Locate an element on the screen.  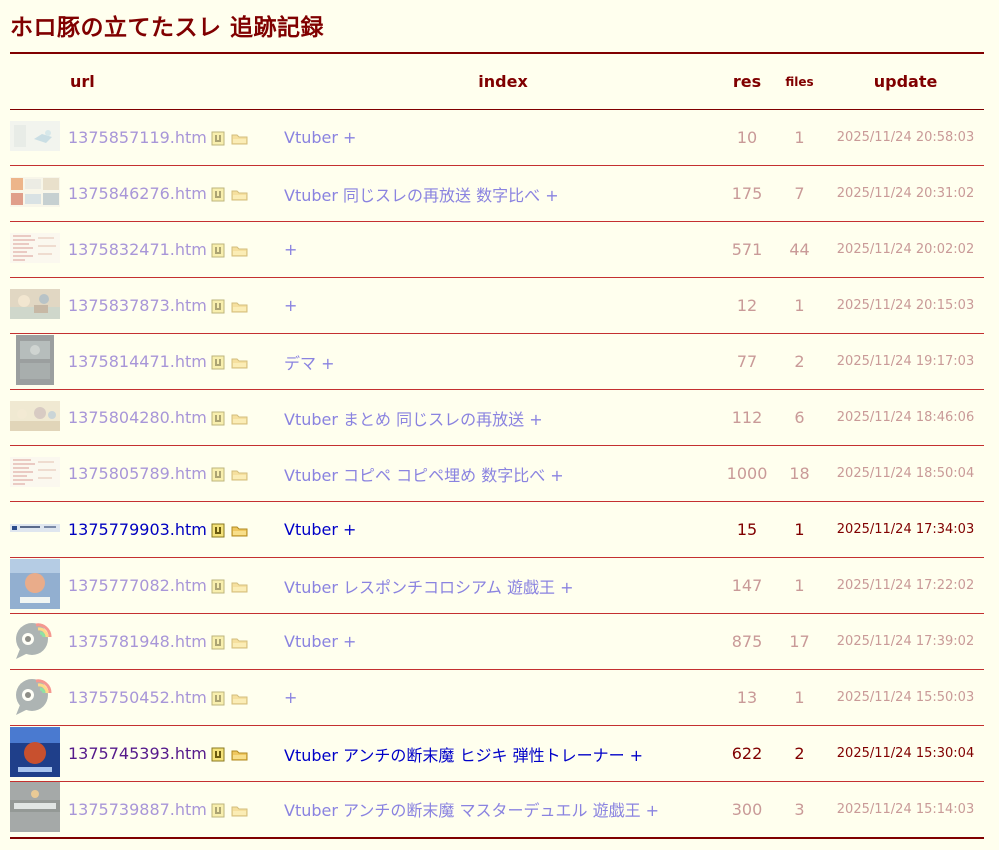
index-tags: Vtuber まとめ 同じスレの再放送 + is located at coordinates (413, 419).